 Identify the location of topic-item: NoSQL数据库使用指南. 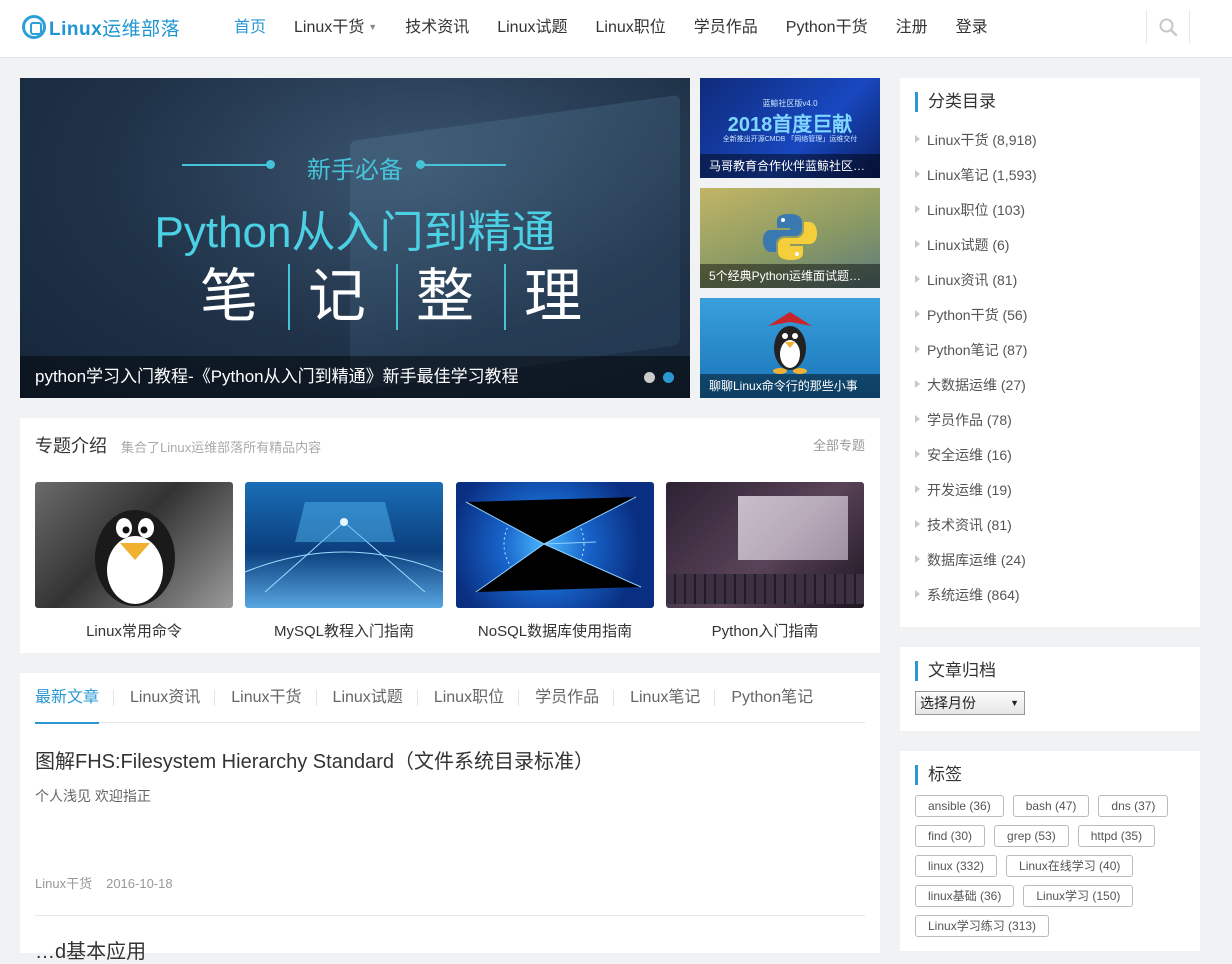
(555, 561).